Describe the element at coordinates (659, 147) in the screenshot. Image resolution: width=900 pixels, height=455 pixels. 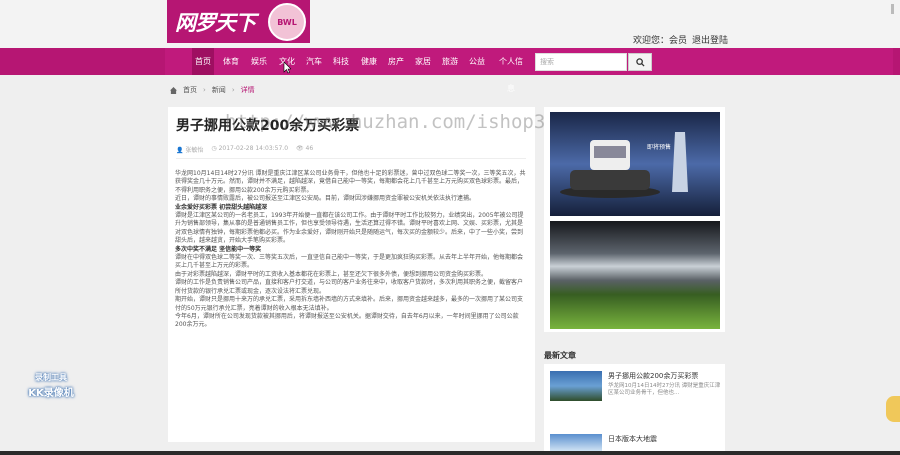
I see `promo-caption: 即将预售` at that location.